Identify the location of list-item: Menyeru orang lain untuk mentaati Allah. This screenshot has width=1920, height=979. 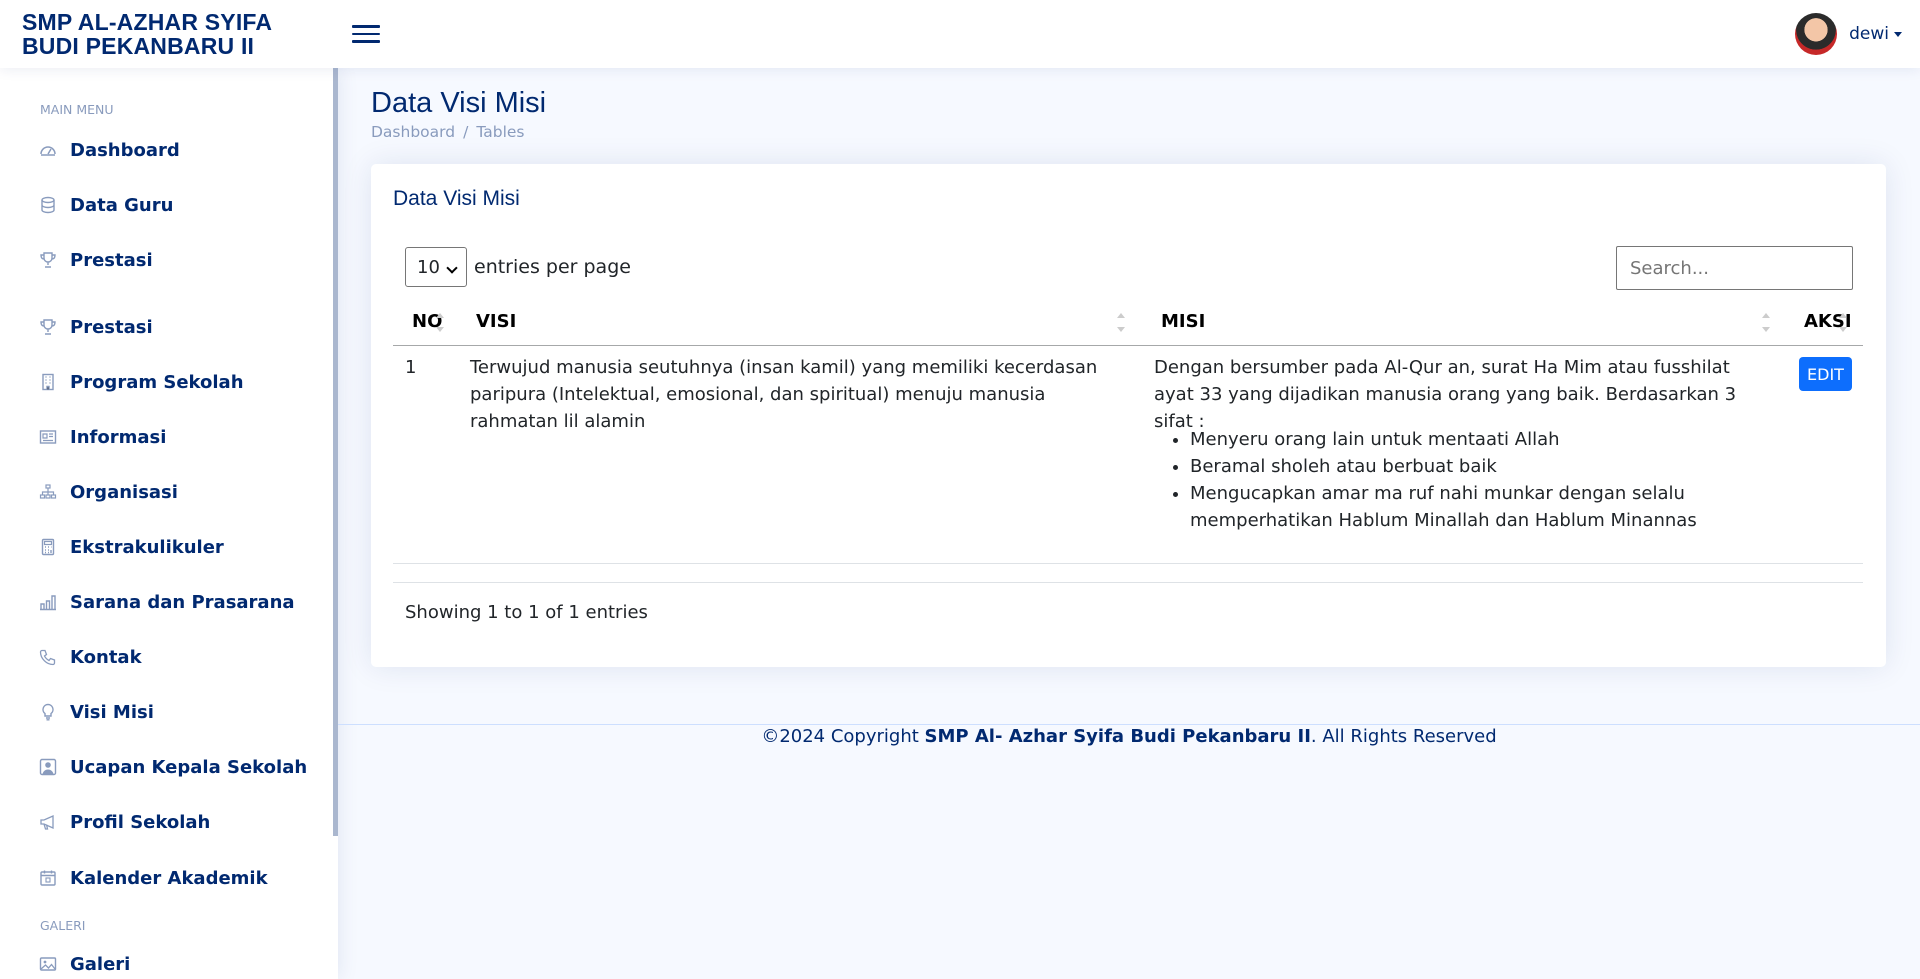
(1452, 439).